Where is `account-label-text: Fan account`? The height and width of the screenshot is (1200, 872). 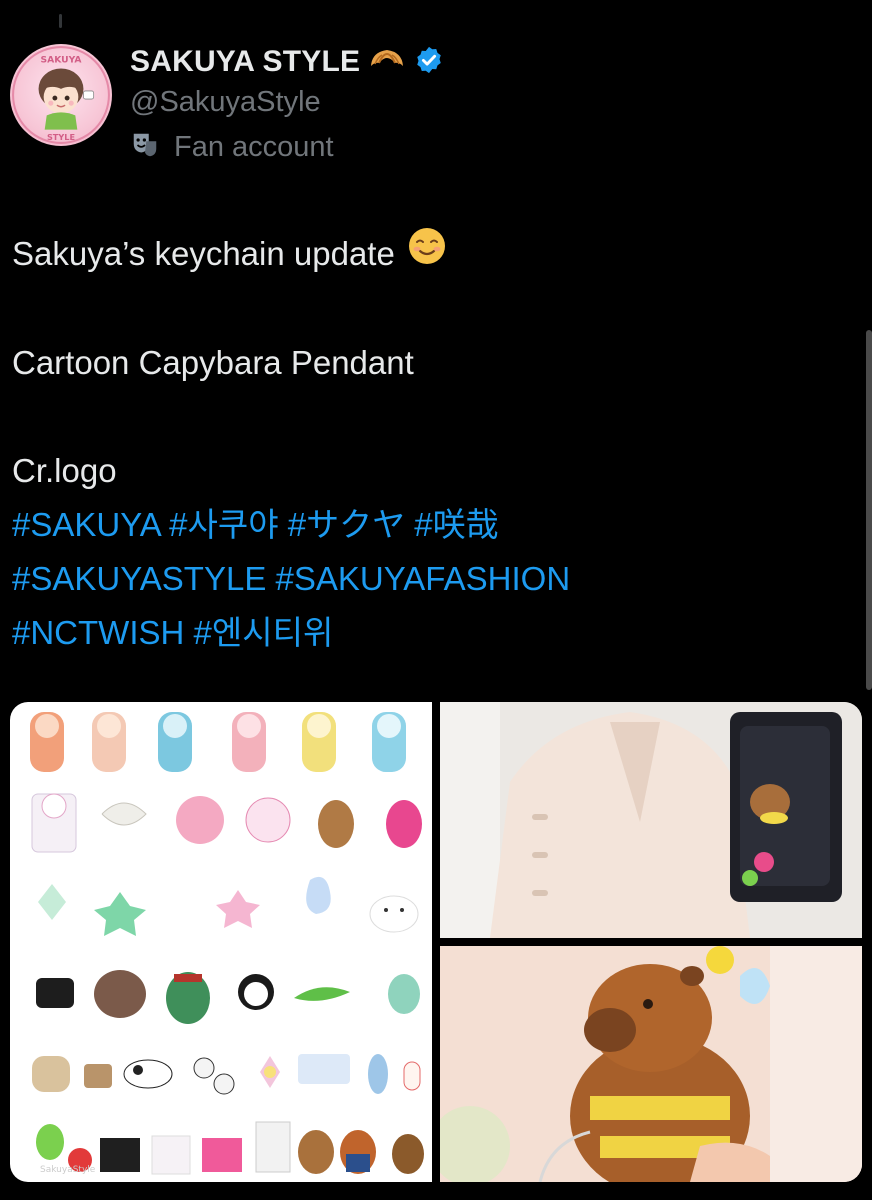
account-label-text: Fan account is located at coordinates (254, 147).